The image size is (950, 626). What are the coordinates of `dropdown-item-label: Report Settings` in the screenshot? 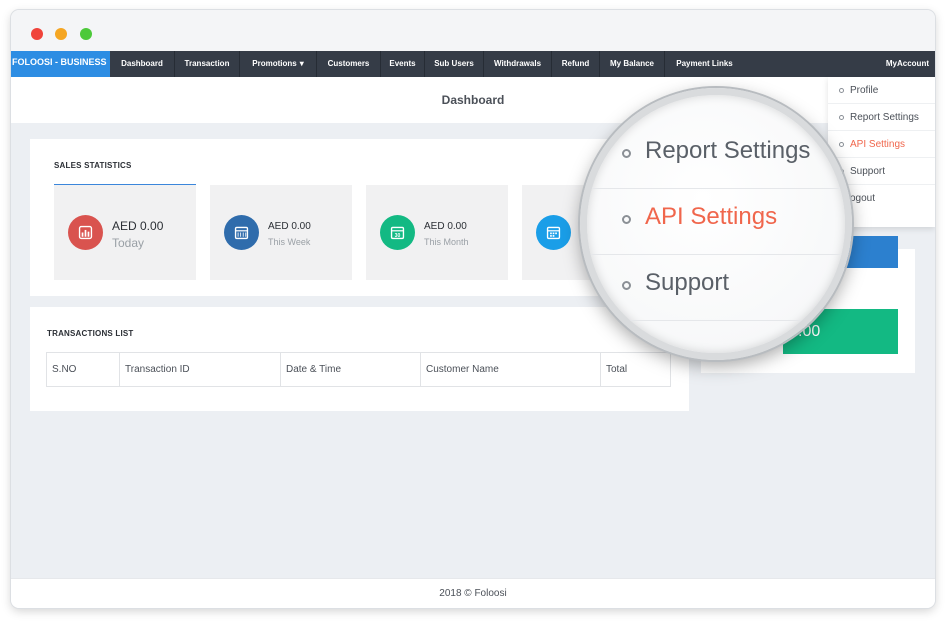 It's located at (884, 117).